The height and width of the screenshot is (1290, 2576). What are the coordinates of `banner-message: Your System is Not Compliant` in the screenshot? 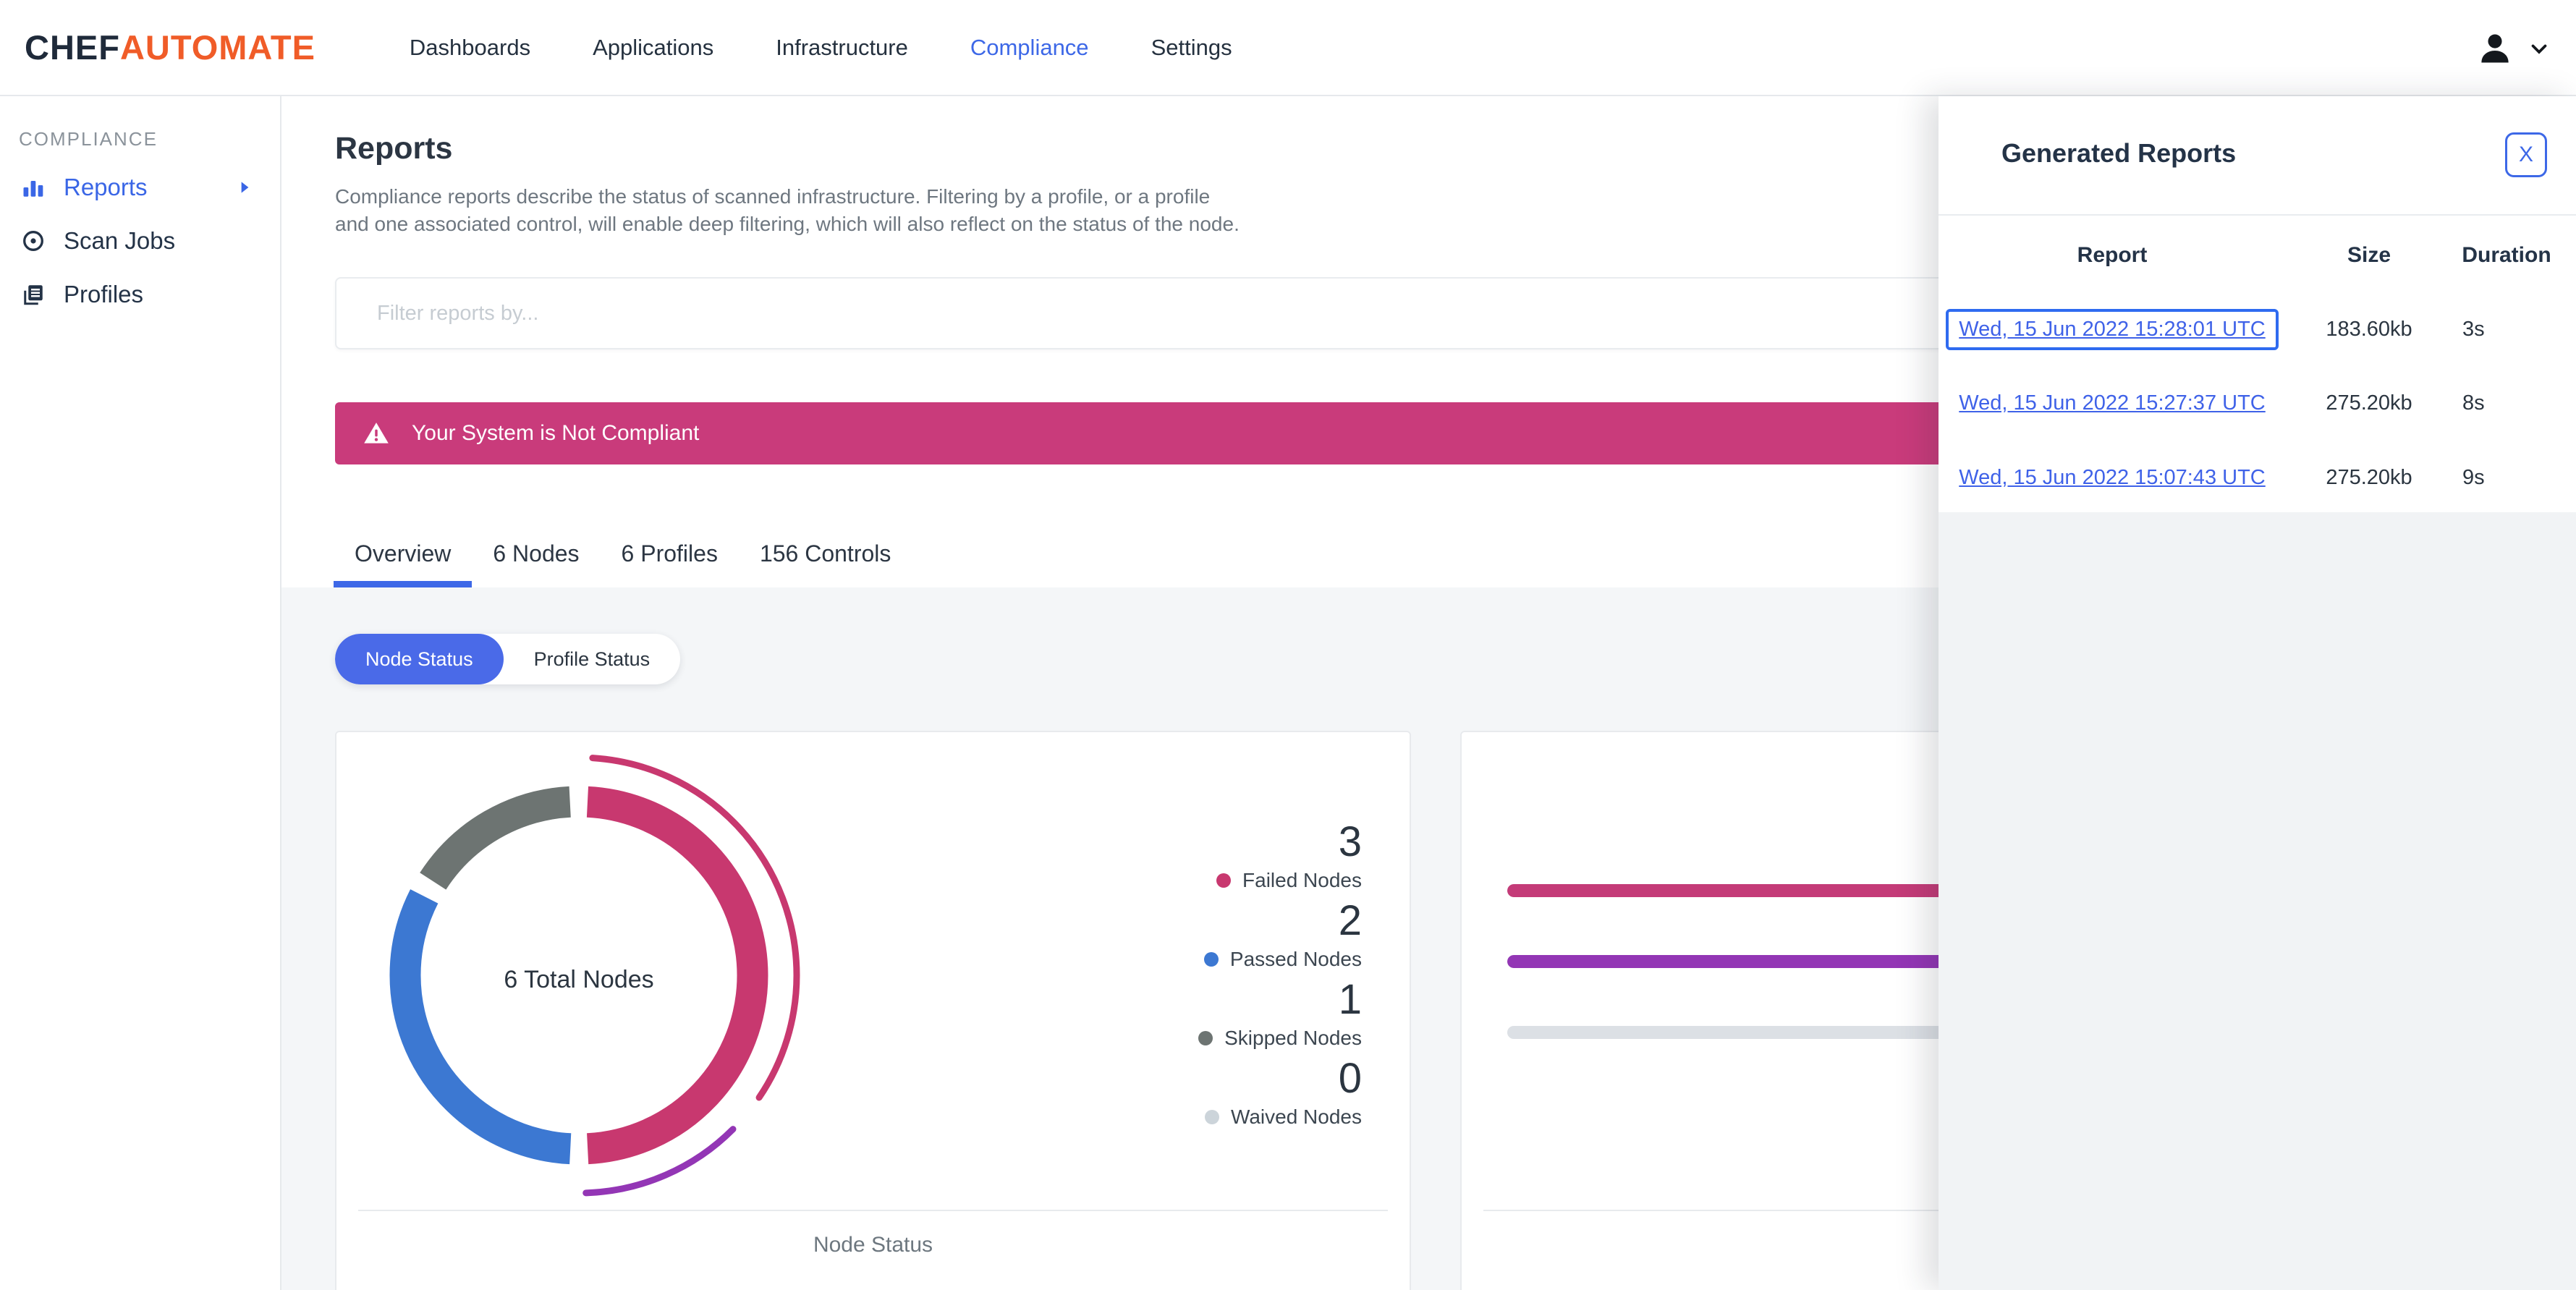 It's located at (556, 433).